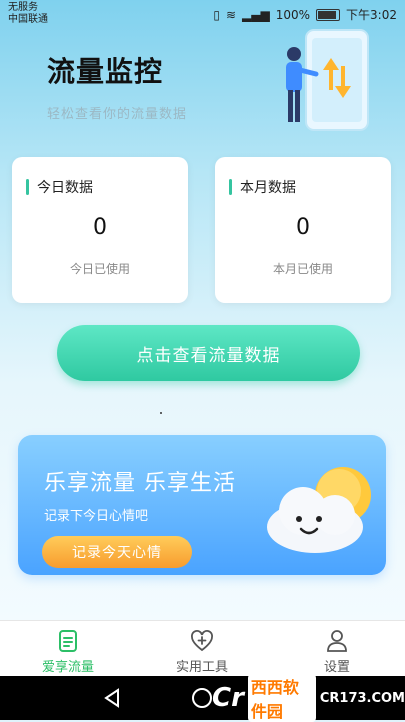 Image resolution: width=405 pixels, height=722 pixels. What do you see at coordinates (268, 188) in the screenshot?
I see `month-card-label: 本月数据` at bounding box center [268, 188].